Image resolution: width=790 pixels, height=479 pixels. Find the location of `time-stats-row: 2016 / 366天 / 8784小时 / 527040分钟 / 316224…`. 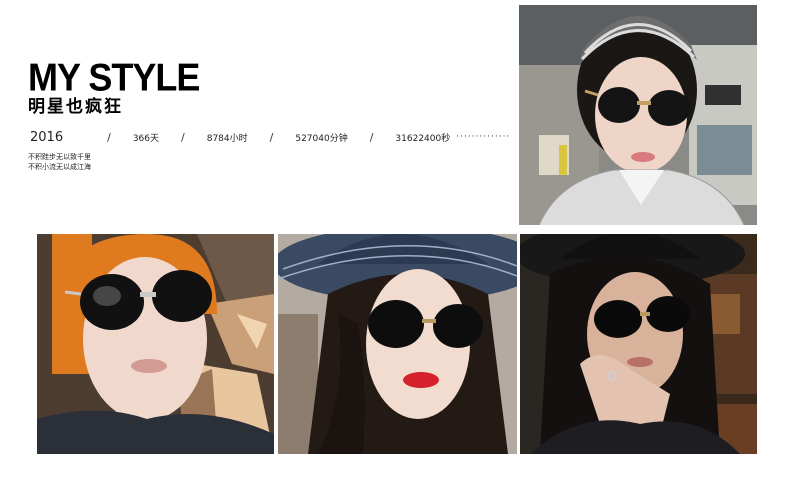

time-stats-row: 2016 / 366天 / 8784小时 / 527040分钟 / 316224… is located at coordinates (282, 137).